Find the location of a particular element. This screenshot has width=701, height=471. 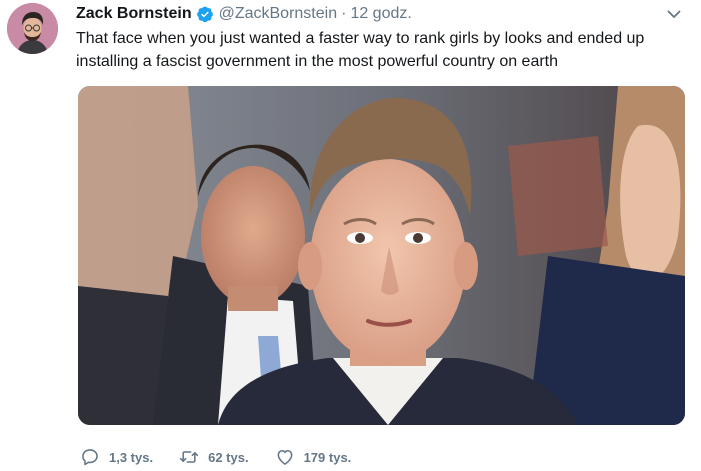

reply-count: 1,3 tys. is located at coordinates (131, 457).